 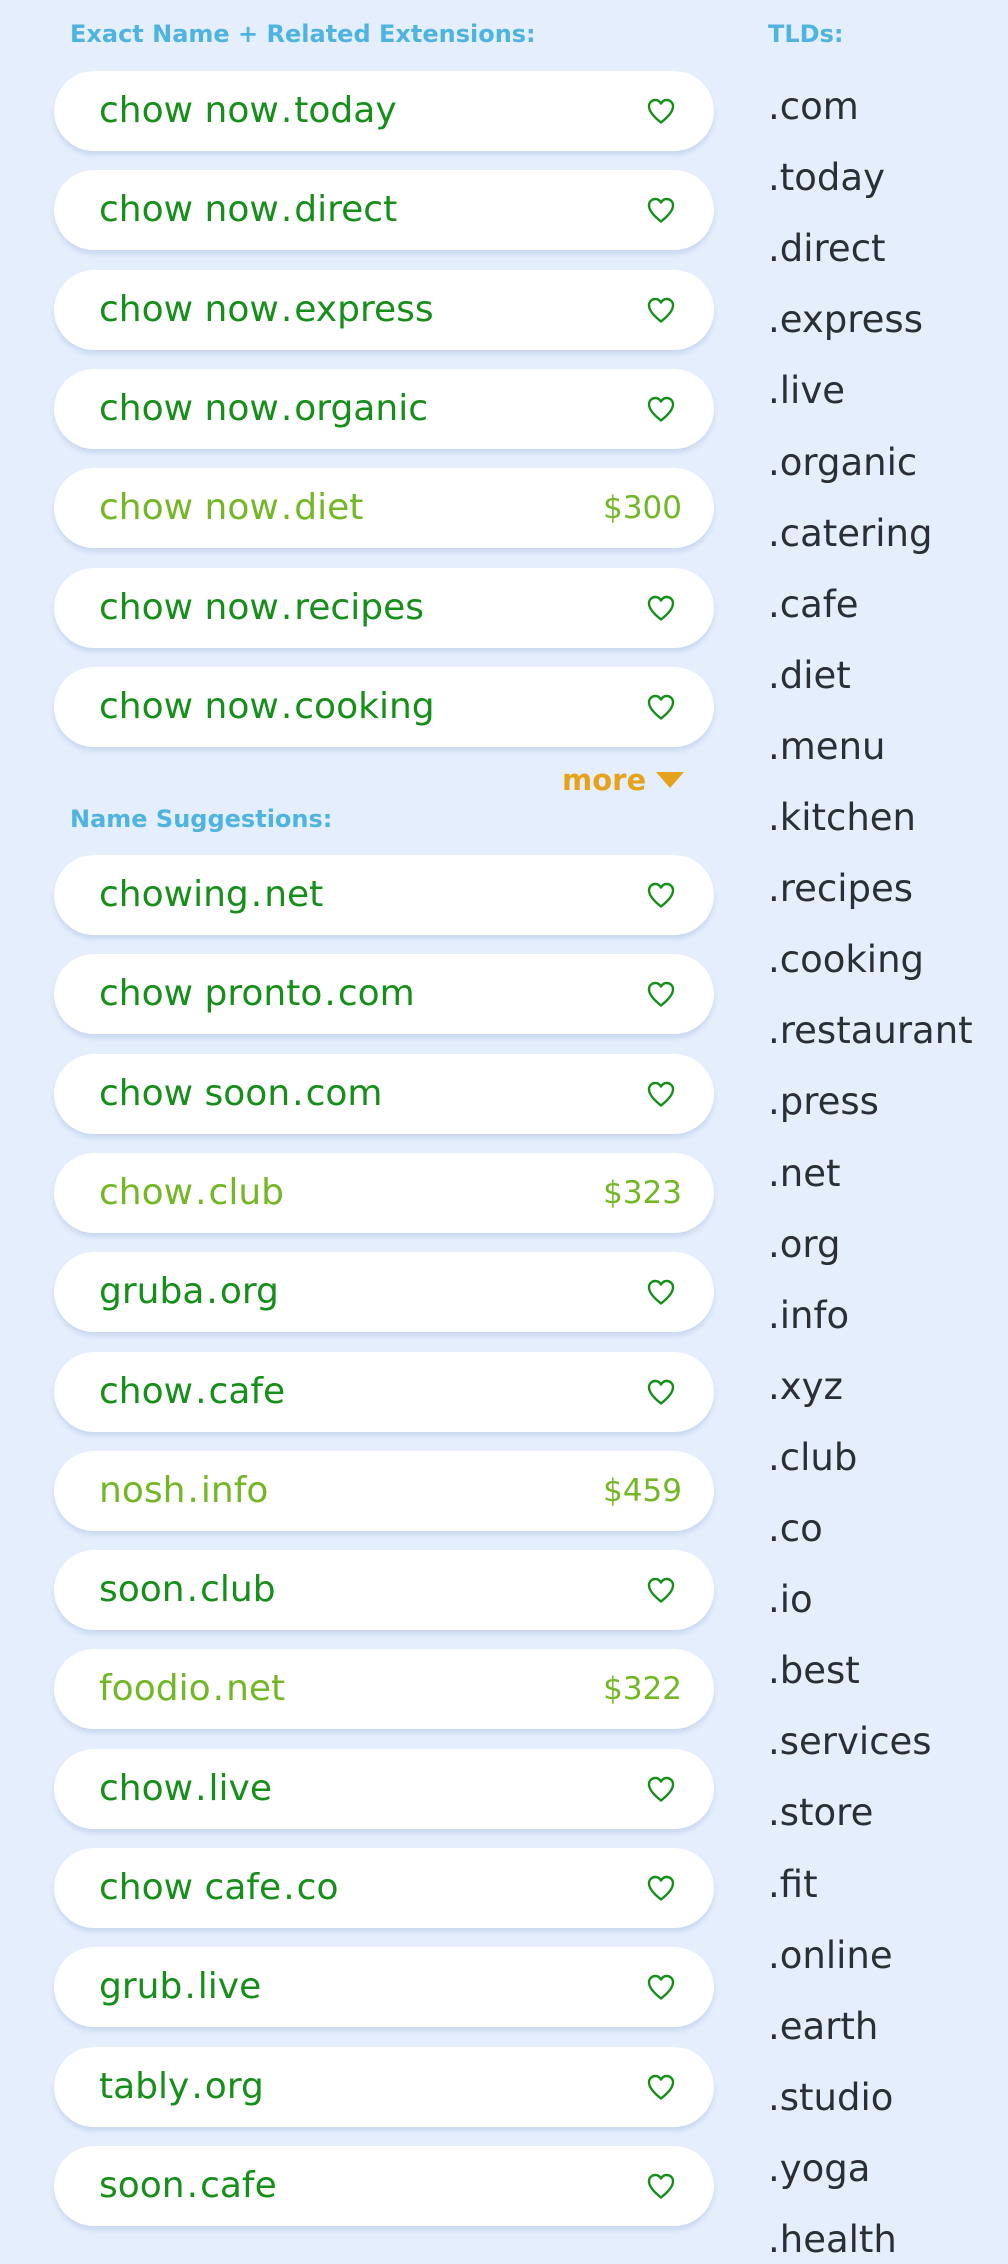 I want to click on domain-name: chow pronto.com, so click(x=257, y=994).